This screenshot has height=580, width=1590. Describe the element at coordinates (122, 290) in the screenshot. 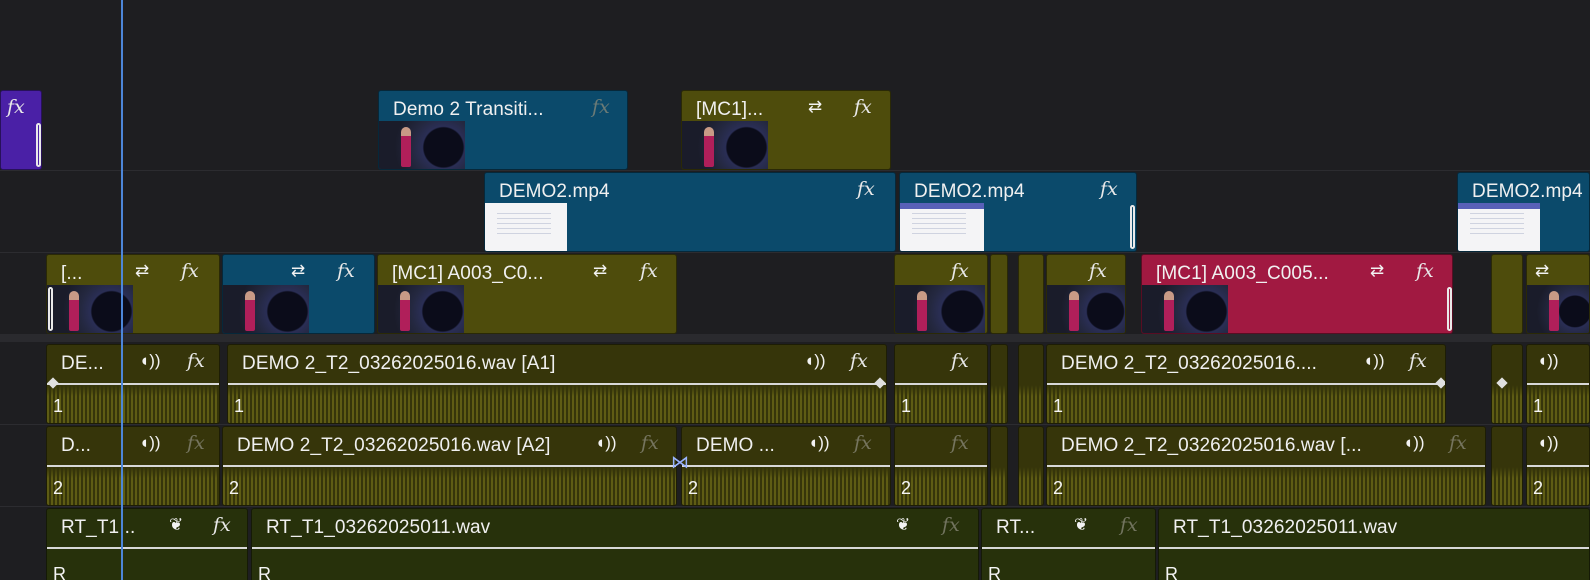

I see `playhead` at that location.